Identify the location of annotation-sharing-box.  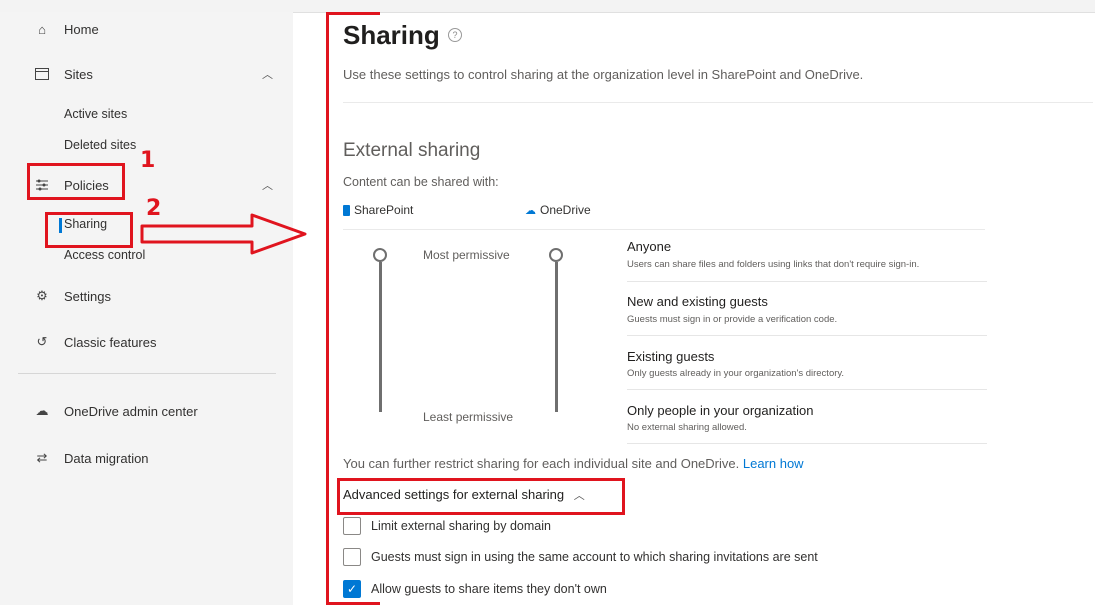
(89, 230).